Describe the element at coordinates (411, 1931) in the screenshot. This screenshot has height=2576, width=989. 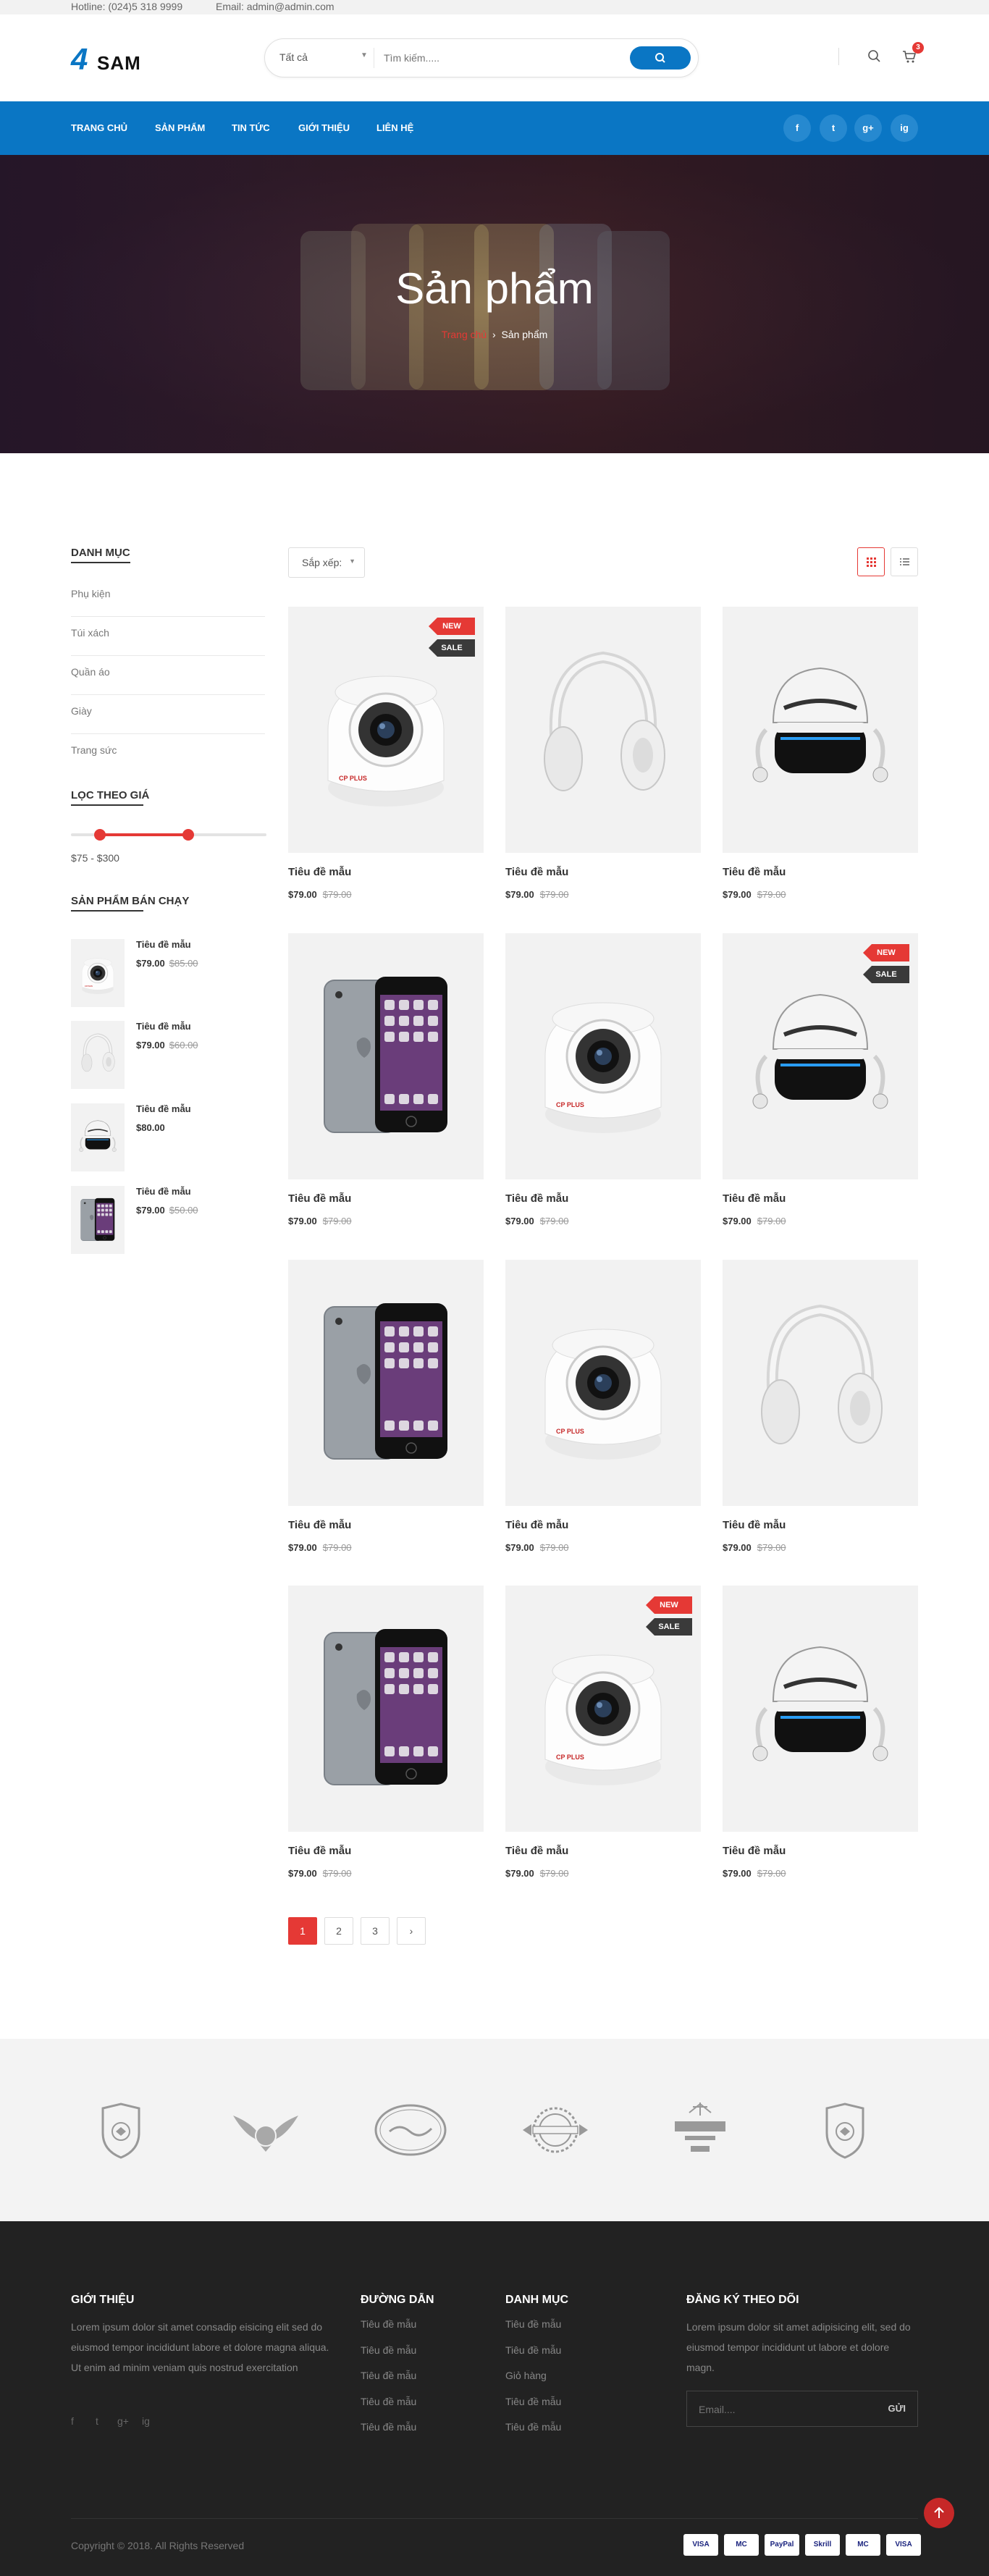
I see `next-page-button: ›` at that location.